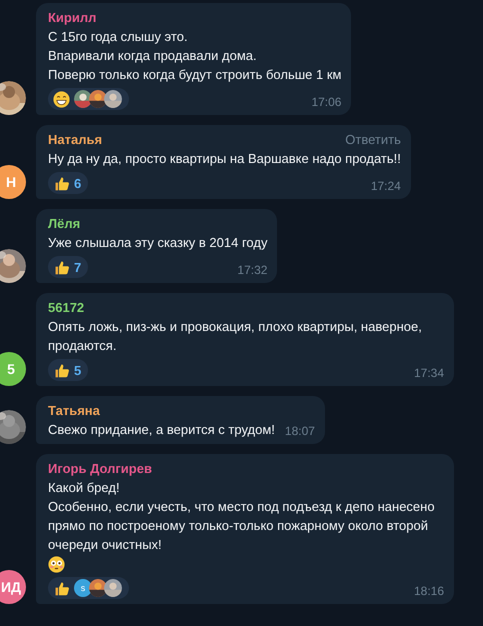 This screenshot has width=483, height=626. I want to click on author-name: 56172, so click(66, 308).